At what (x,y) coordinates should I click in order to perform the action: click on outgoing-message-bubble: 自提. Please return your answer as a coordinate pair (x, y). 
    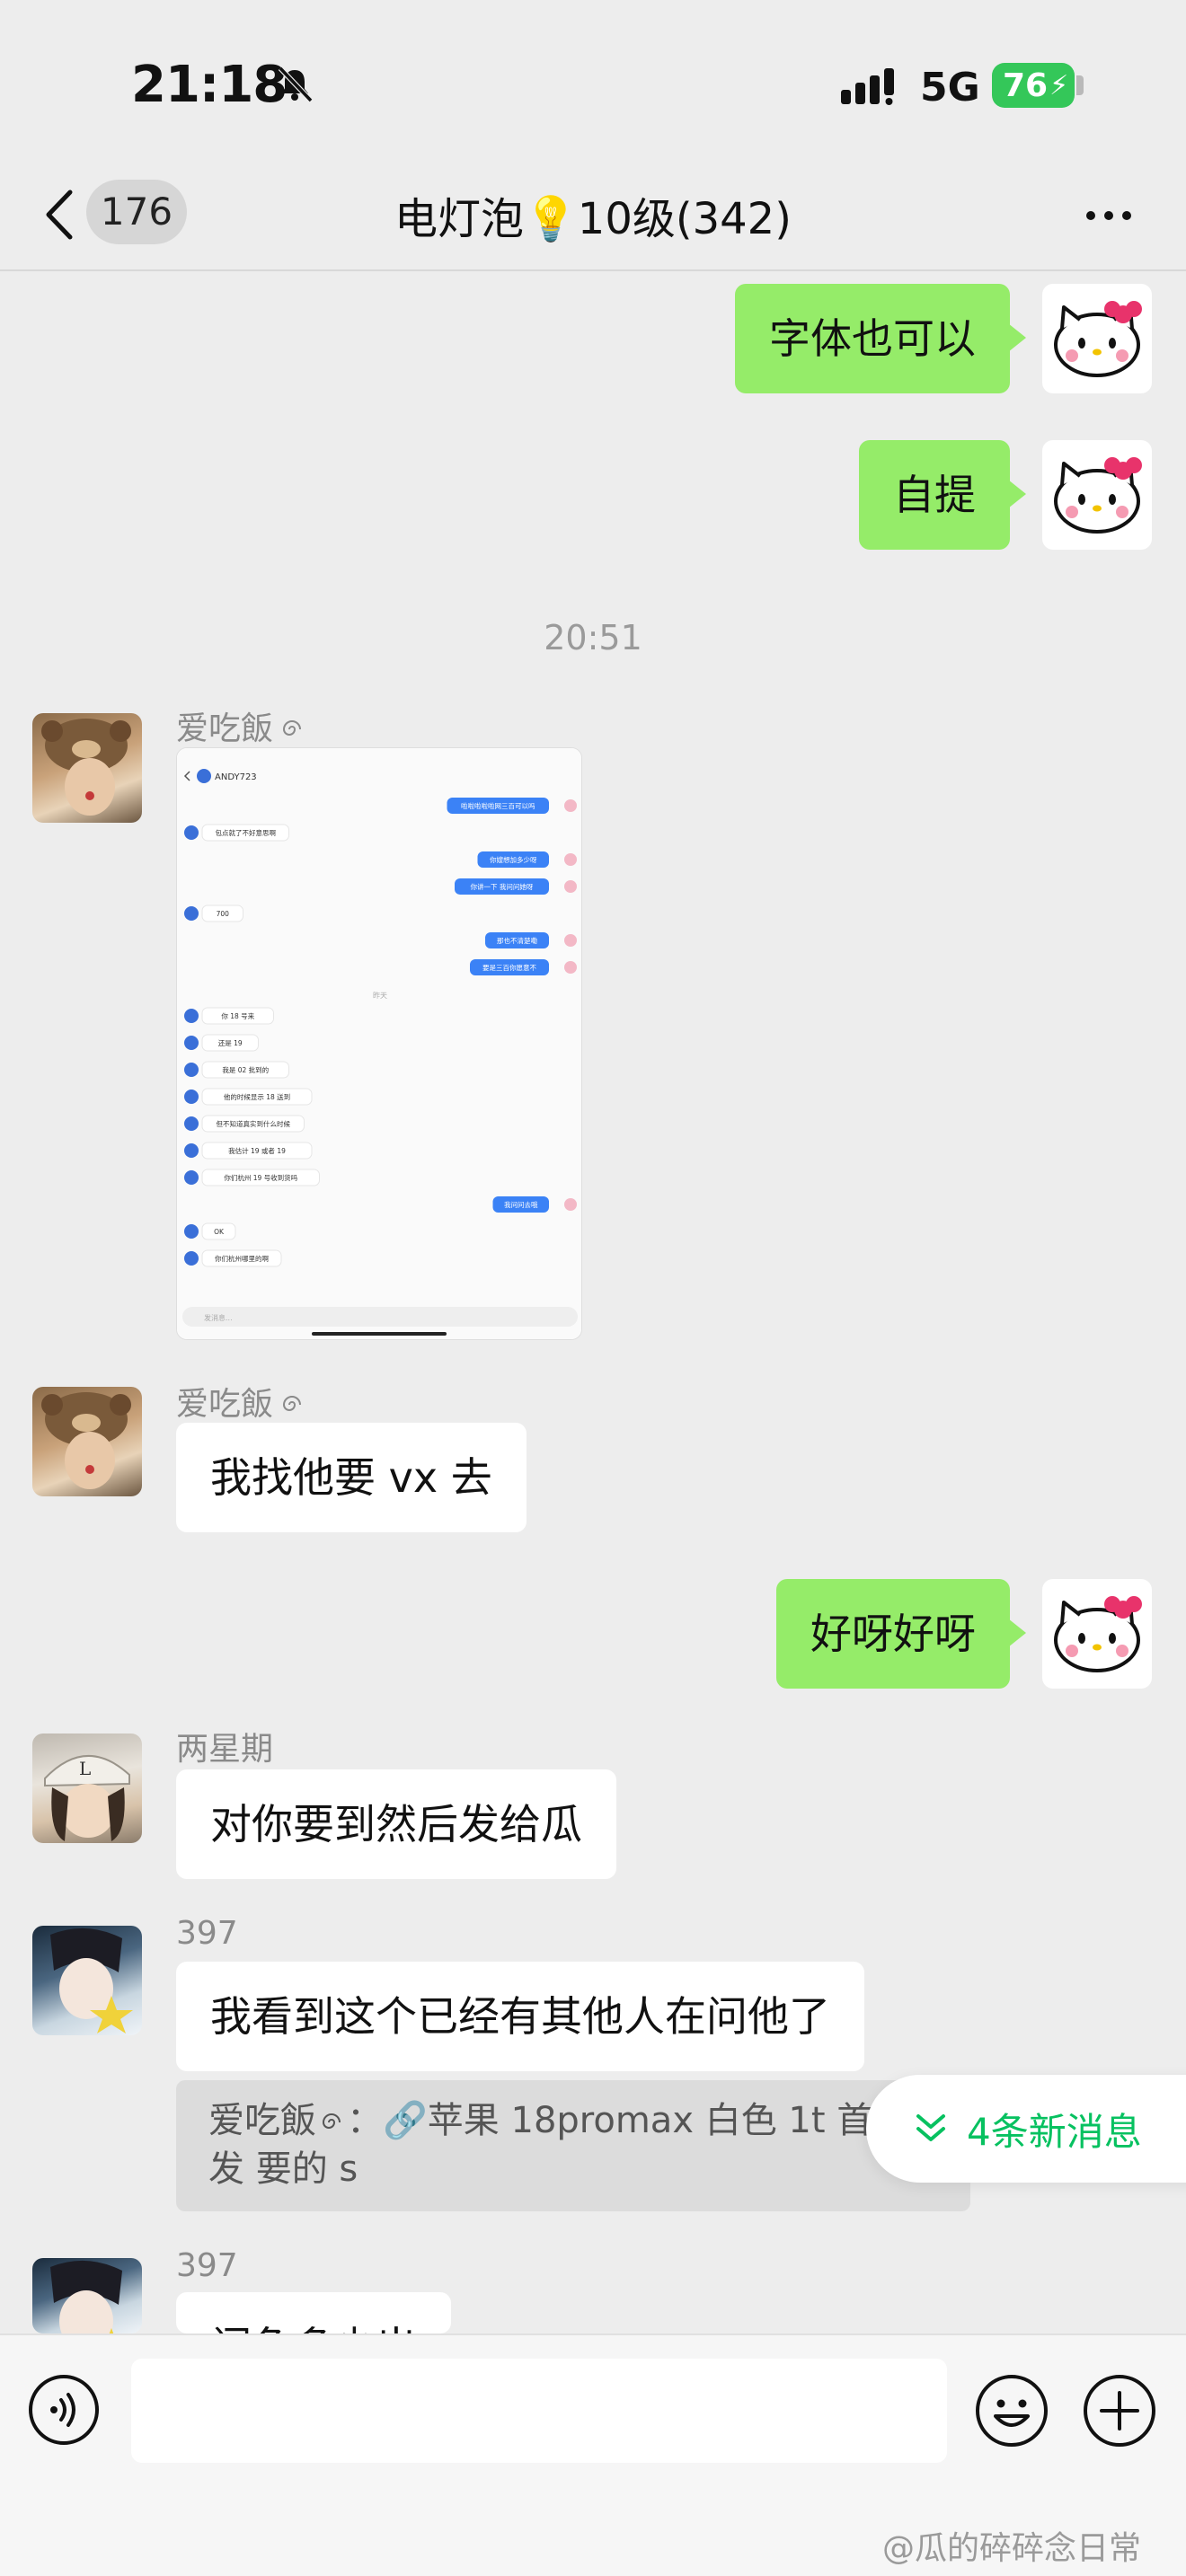
    Looking at the image, I should click on (942, 495).